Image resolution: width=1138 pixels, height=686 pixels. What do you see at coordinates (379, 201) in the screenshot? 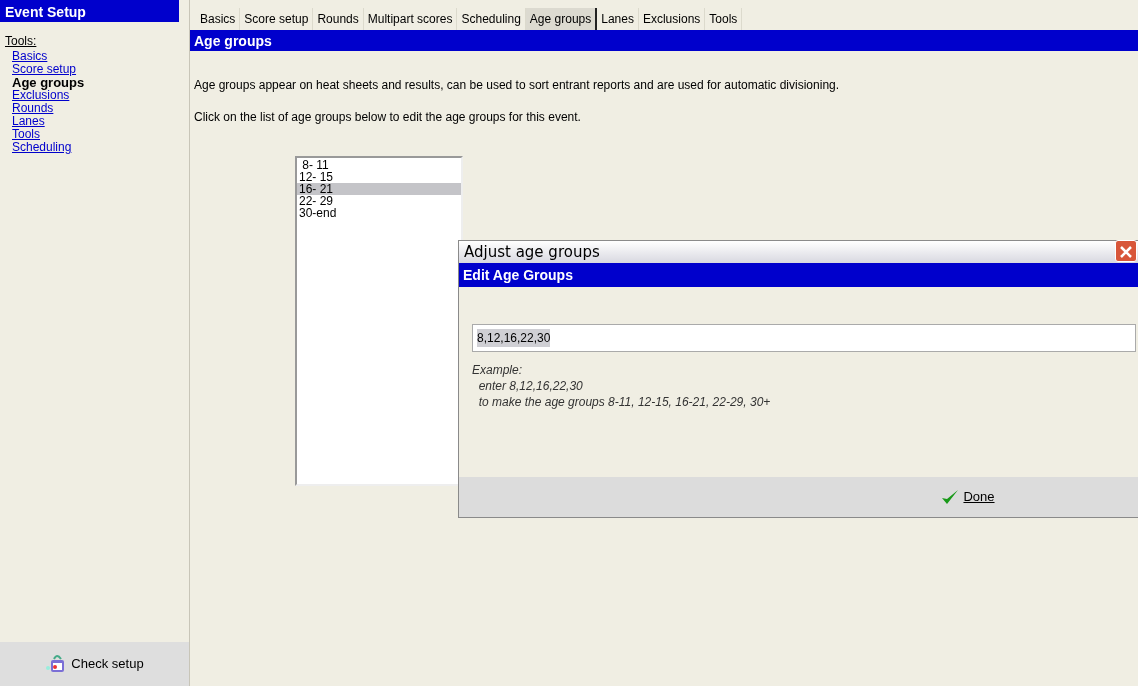
I see `age-group-item: 22- 29` at bounding box center [379, 201].